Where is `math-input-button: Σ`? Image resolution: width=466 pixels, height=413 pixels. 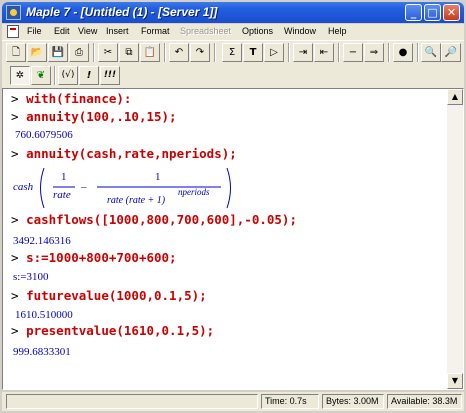 math-input-button: Σ is located at coordinates (232, 52).